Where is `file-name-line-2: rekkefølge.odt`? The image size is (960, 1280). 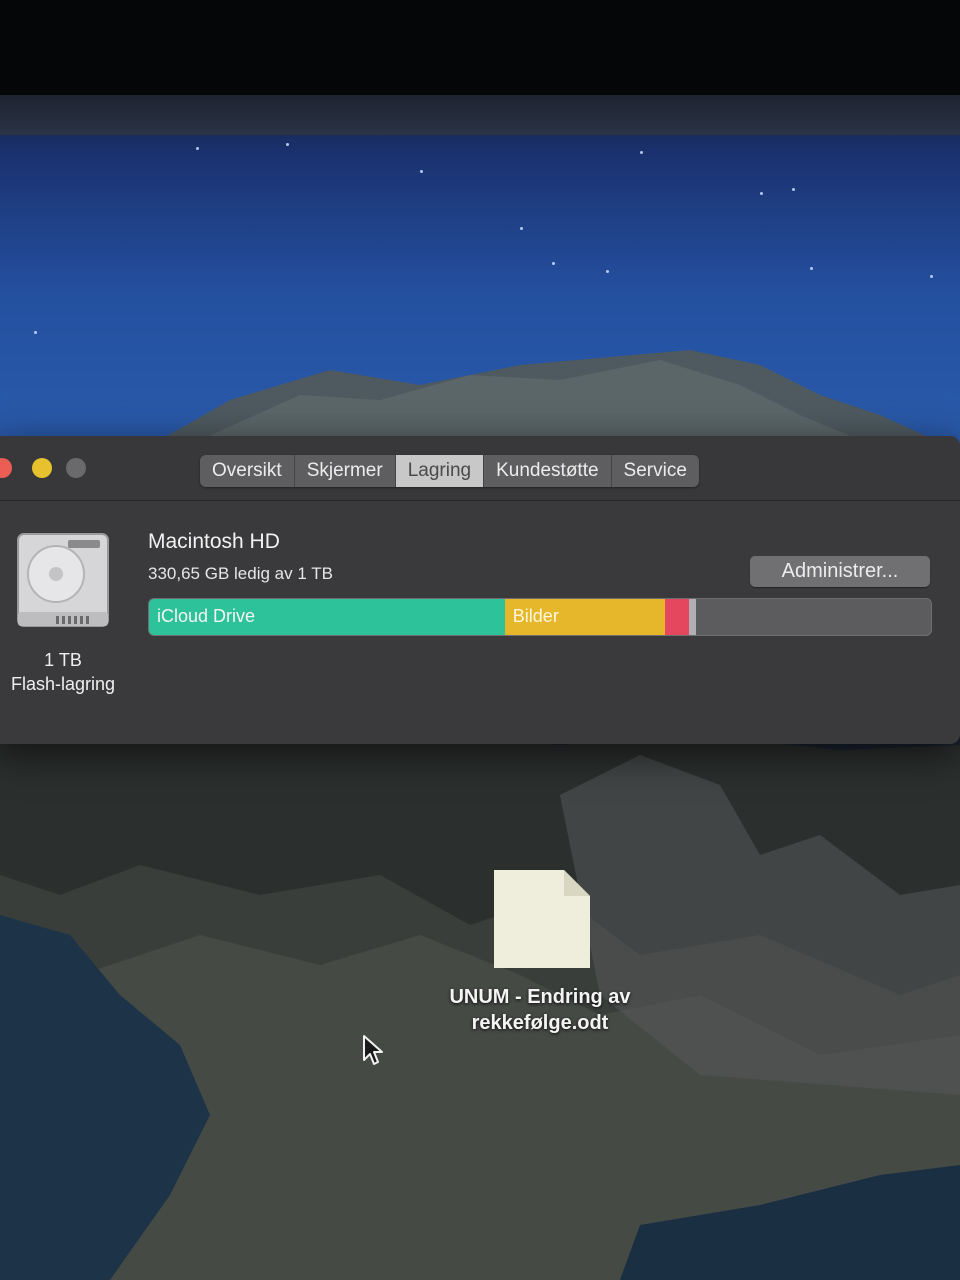 file-name-line-2: rekkefølge.odt is located at coordinates (540, 1023).